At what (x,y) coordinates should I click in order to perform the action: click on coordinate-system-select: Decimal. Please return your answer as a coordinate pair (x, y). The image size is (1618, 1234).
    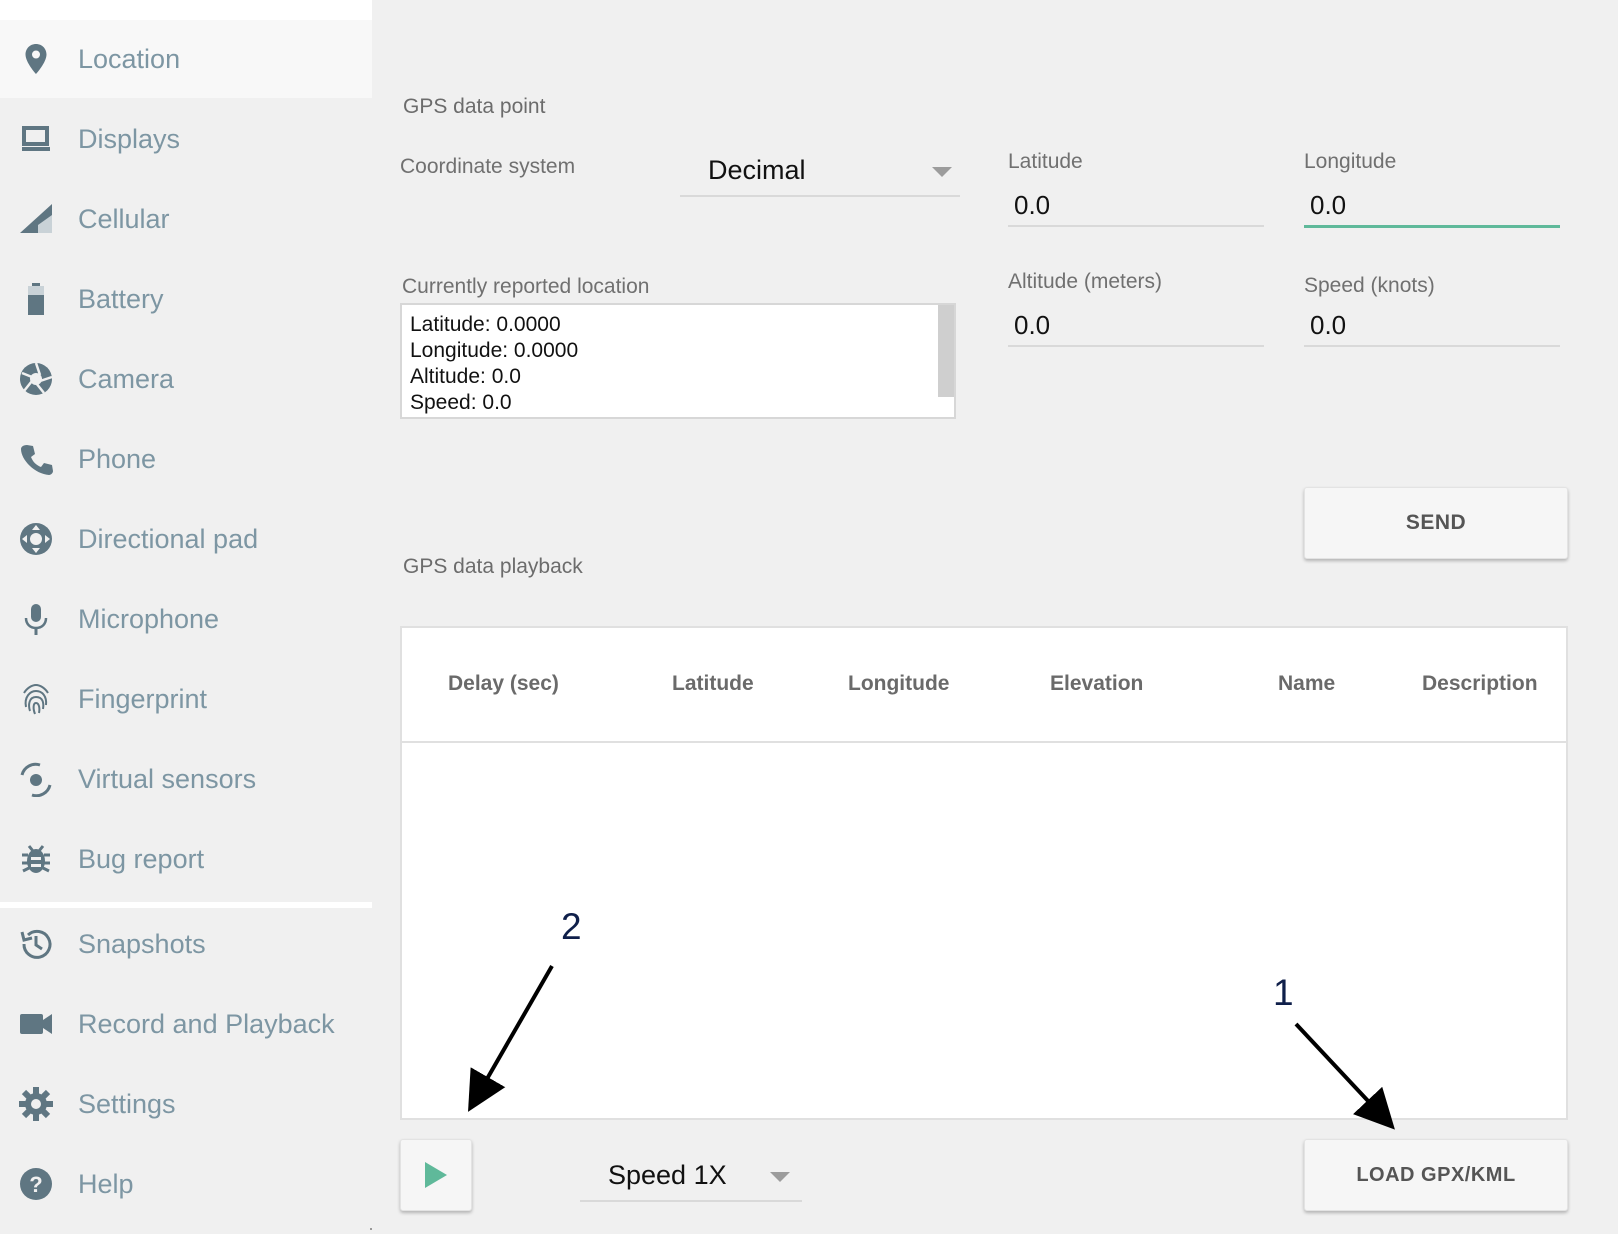
    Looking at the image, I should click on (820, 171).